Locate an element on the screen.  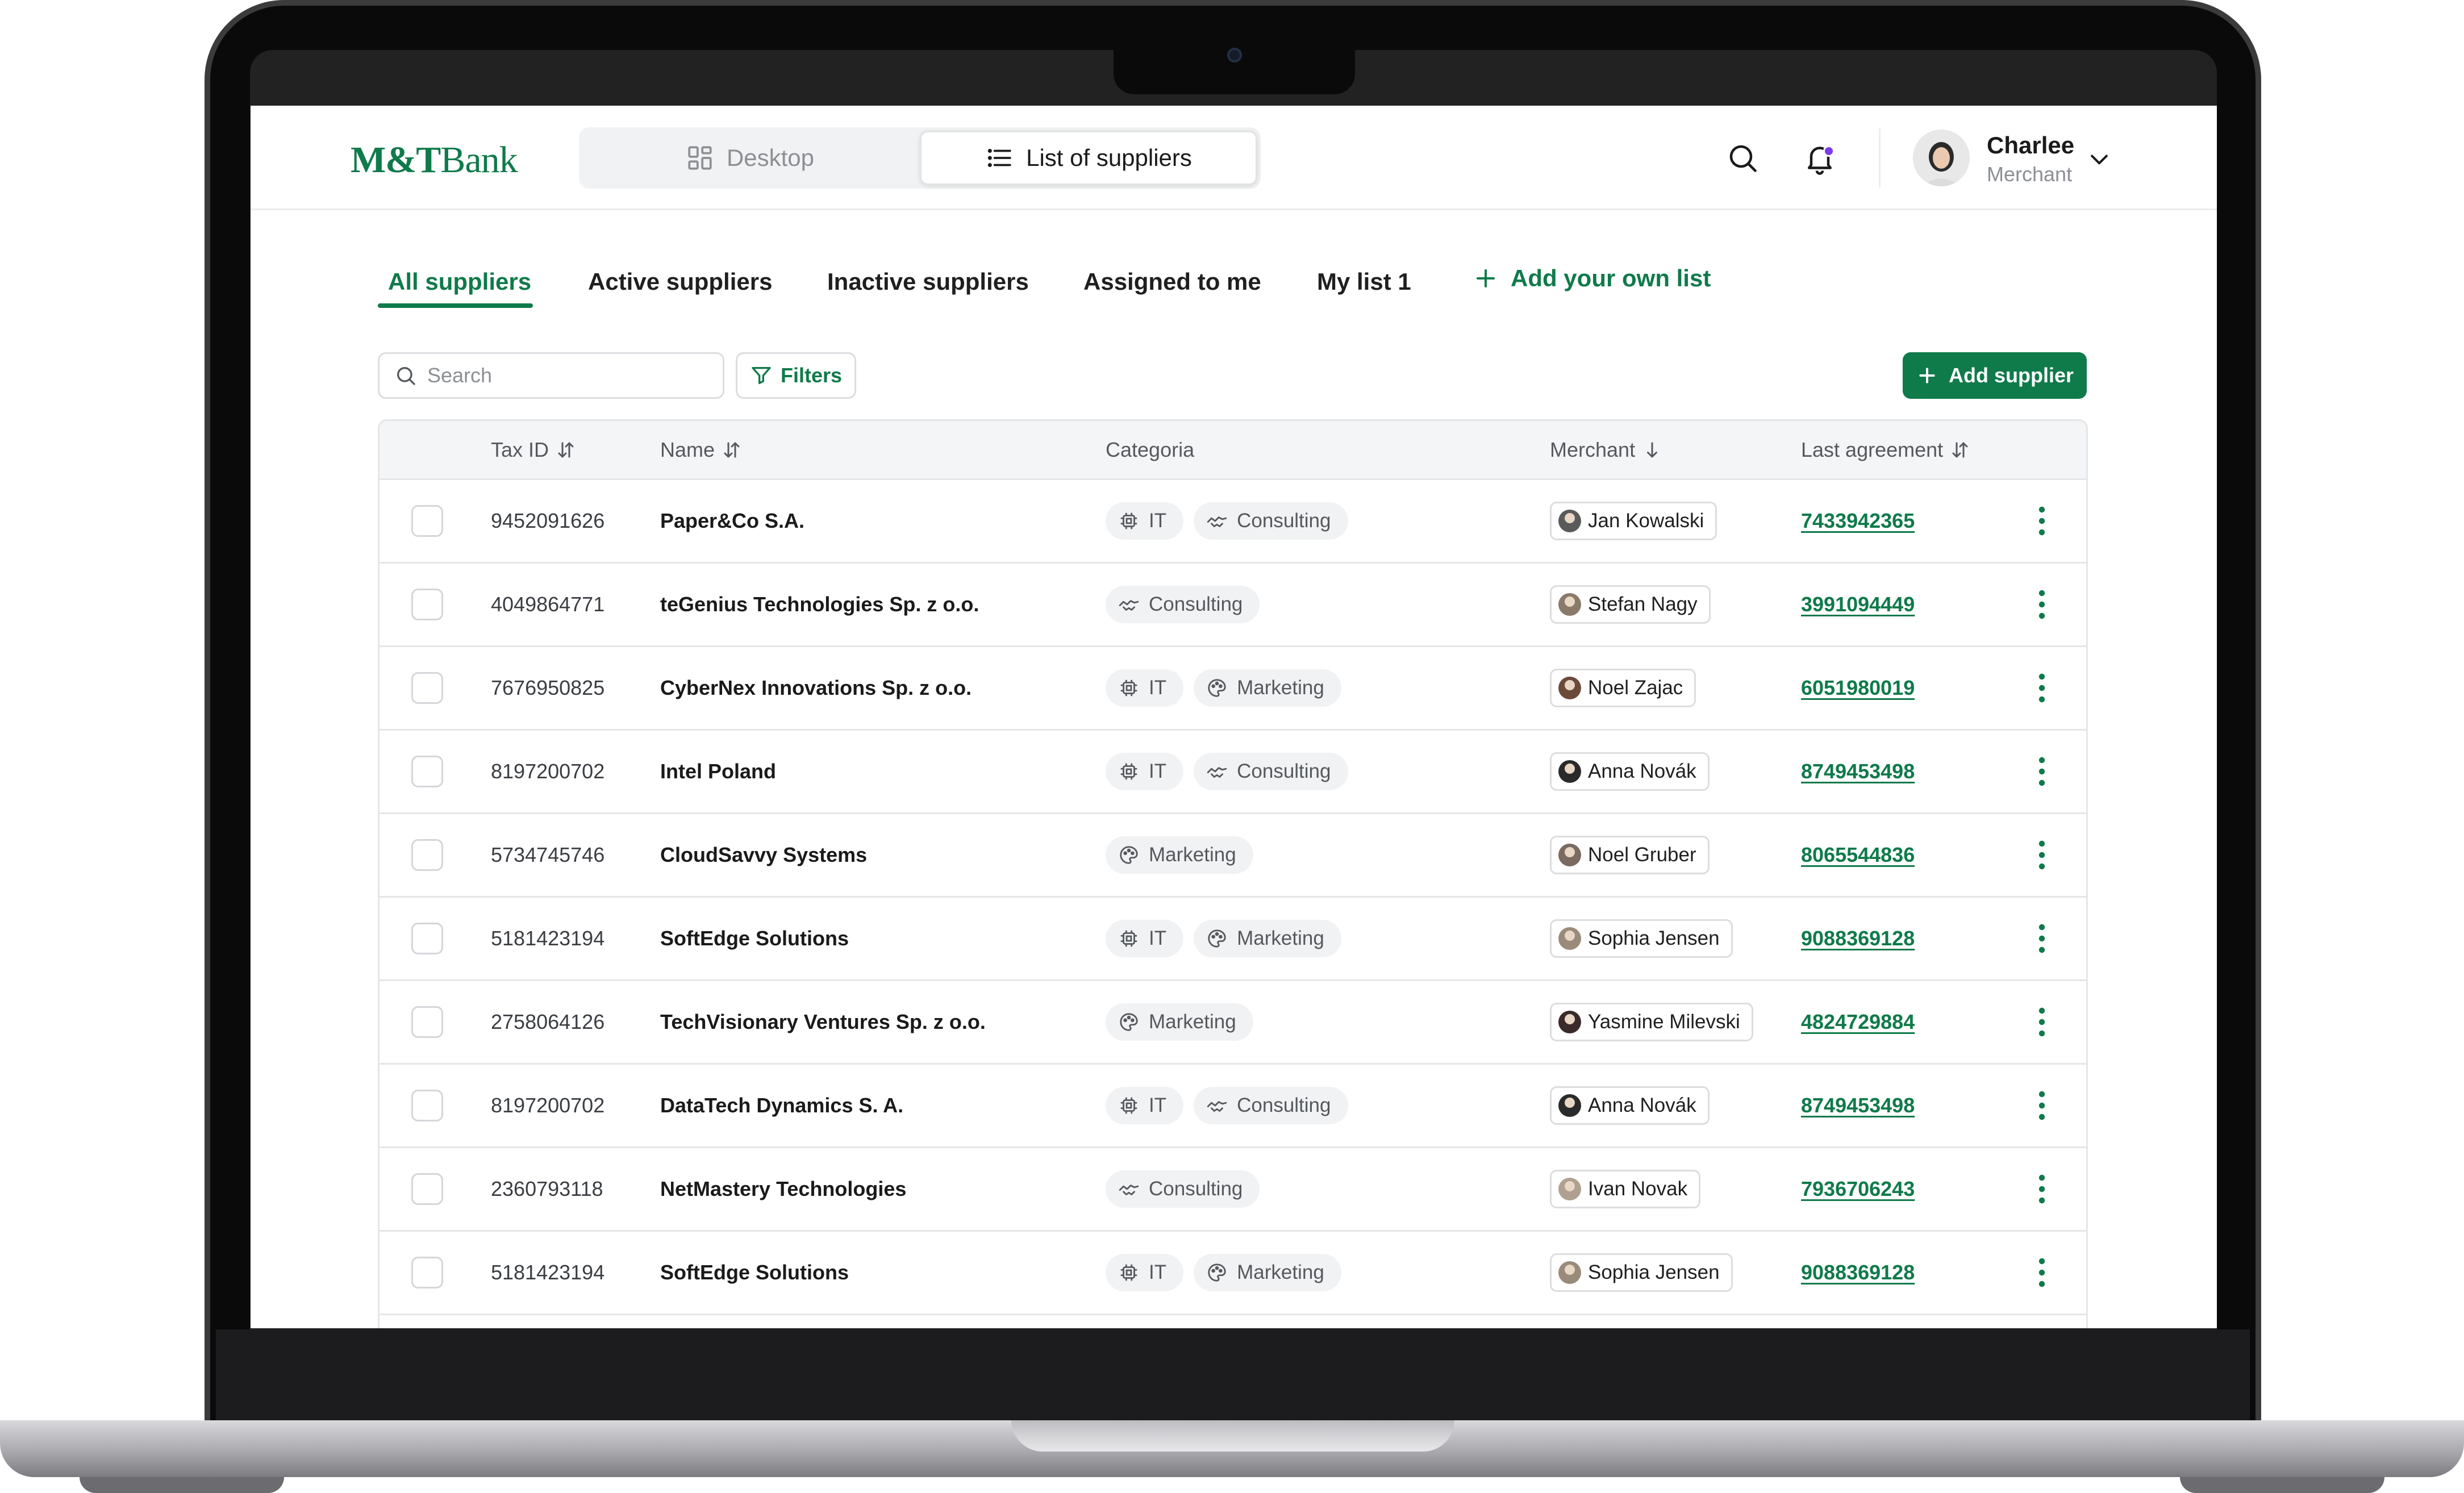
add-own-list-button: Add your own list is located at coordinates (1591, 278).